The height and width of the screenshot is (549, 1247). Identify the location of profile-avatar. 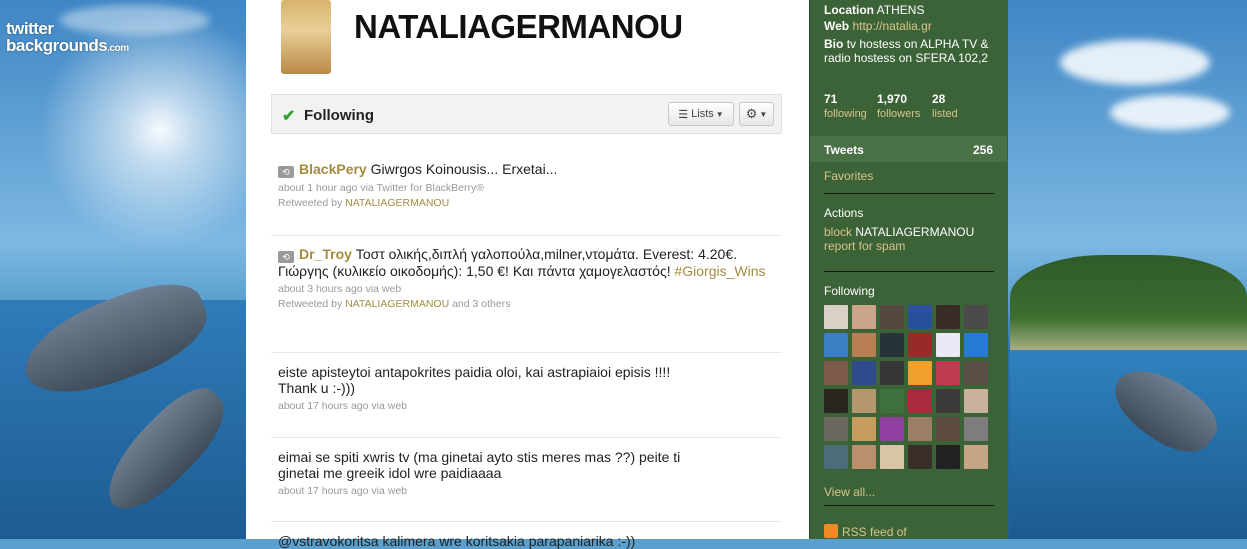
(306, 37).